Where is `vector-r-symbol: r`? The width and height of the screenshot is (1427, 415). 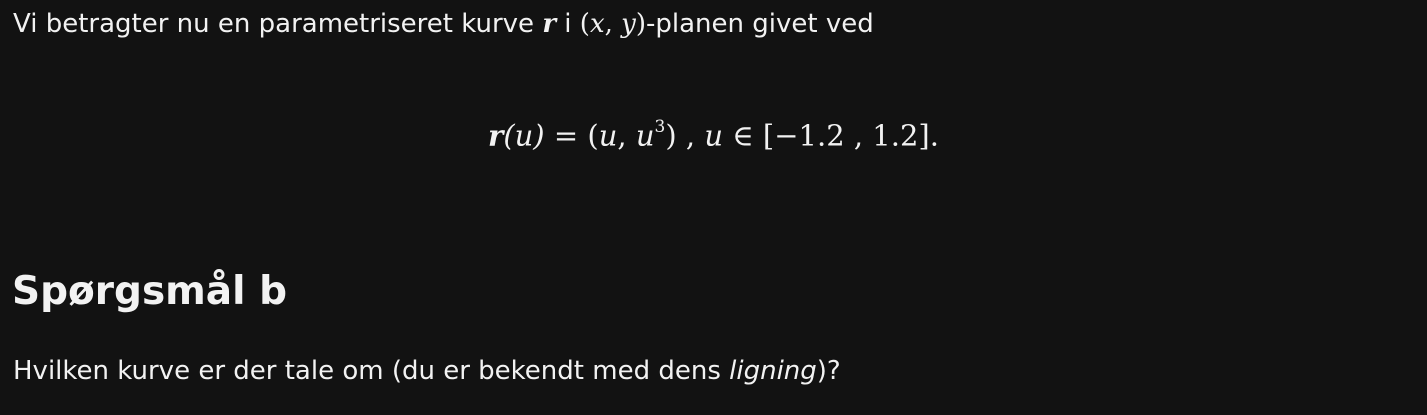
vector-r-symbol: r is located at coordinates (549, 24).